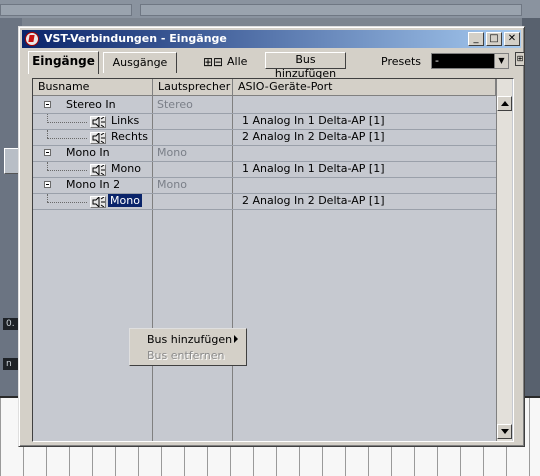 This screenshot has width=540, height=476. I want to click on arrow-up-icon, so click(505, 103).